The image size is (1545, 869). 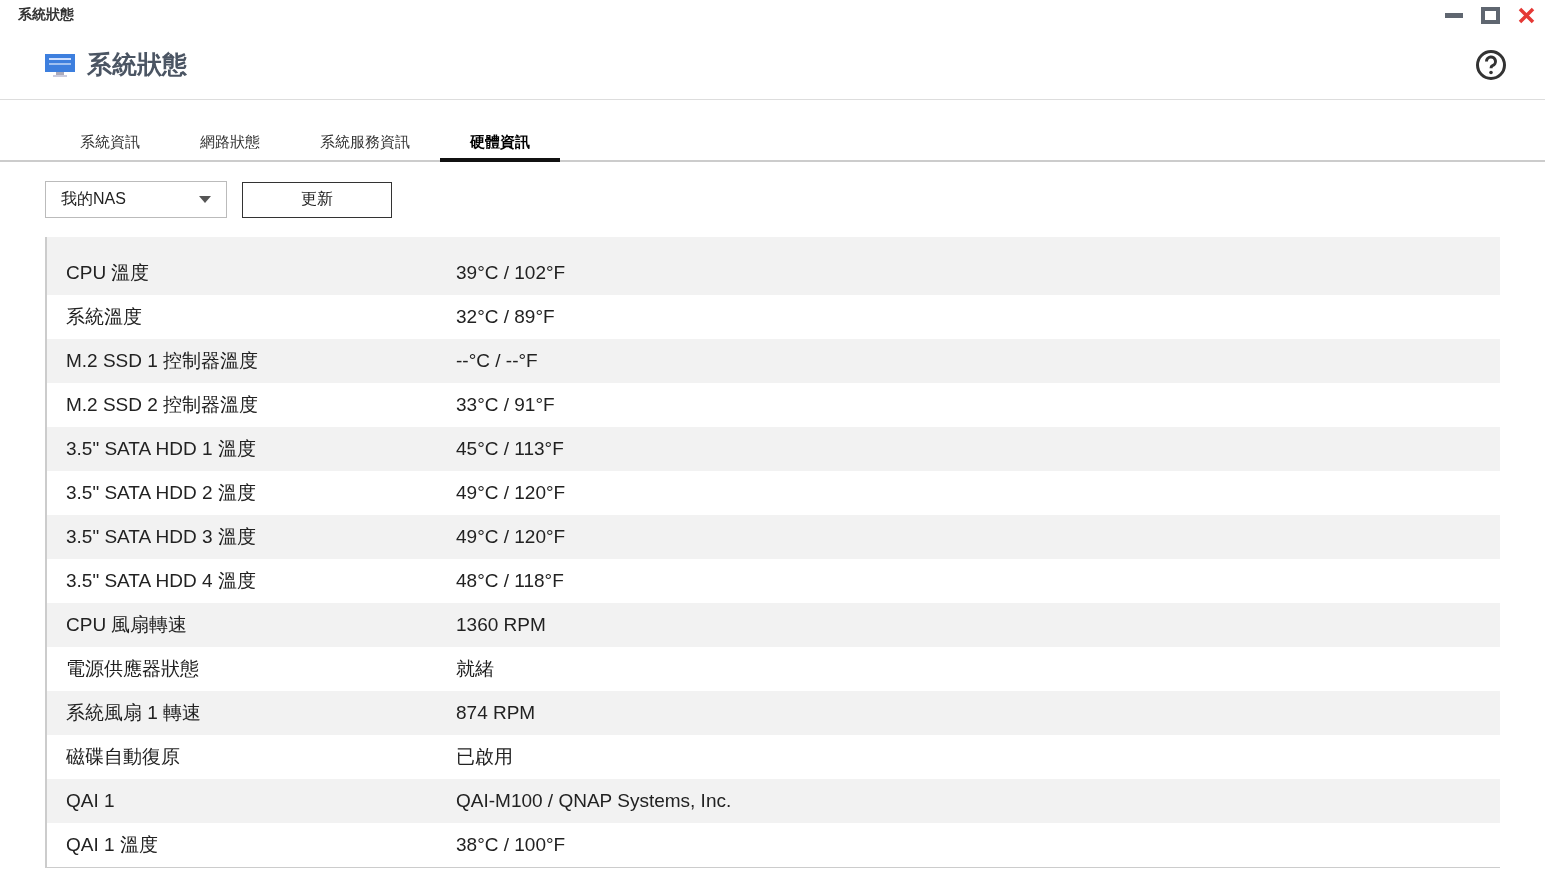 What do you see at coordinates (127, 625) in the screenshot?
I see `row-label: CPU 風扇轉速` at bounding box center [127, 625].